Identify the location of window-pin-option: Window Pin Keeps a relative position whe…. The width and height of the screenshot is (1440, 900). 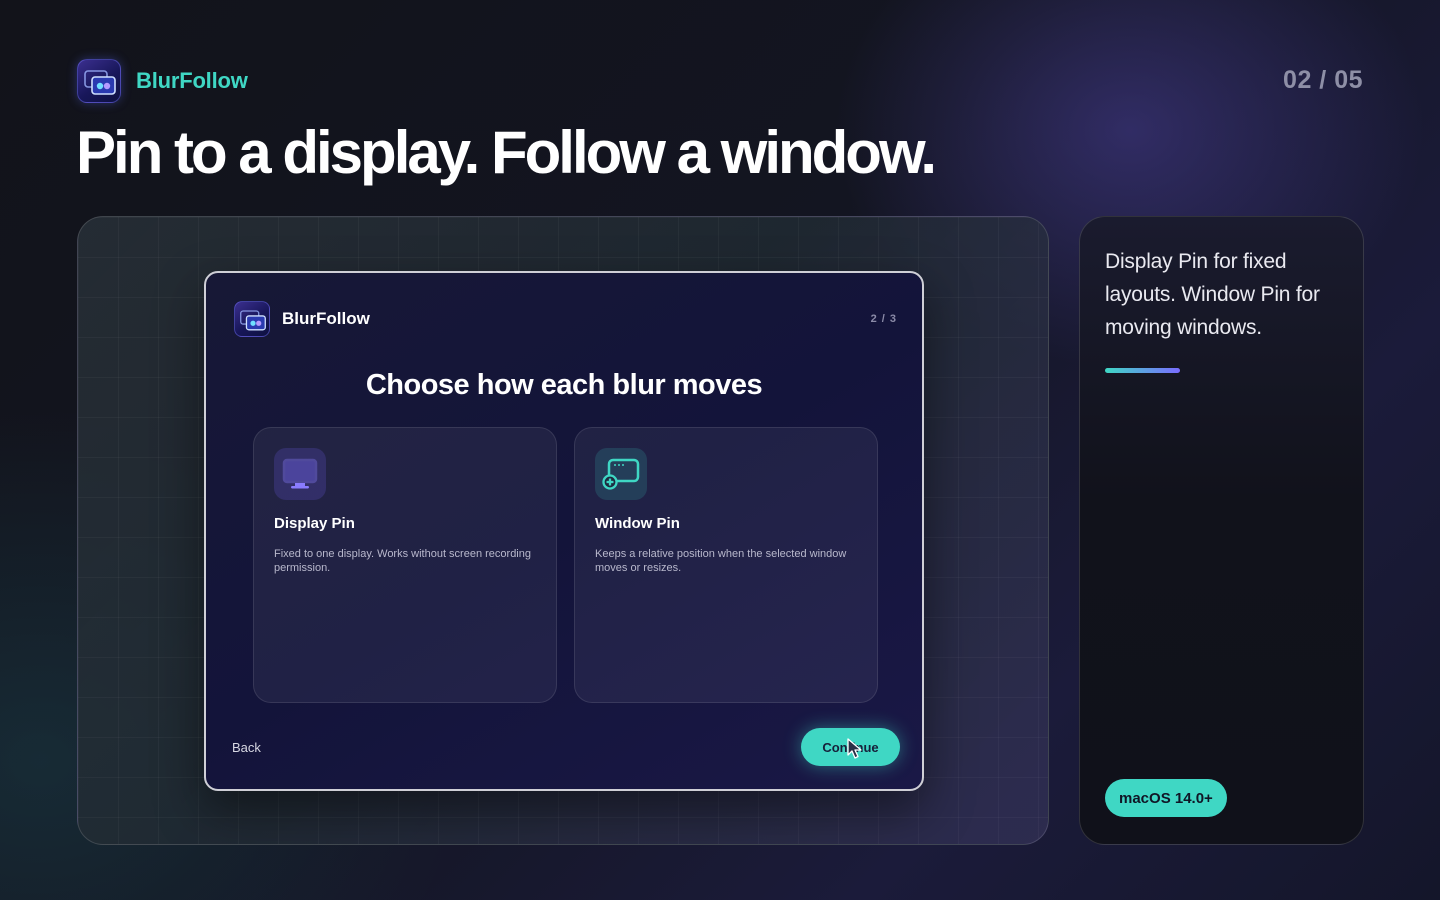
(726, 565).